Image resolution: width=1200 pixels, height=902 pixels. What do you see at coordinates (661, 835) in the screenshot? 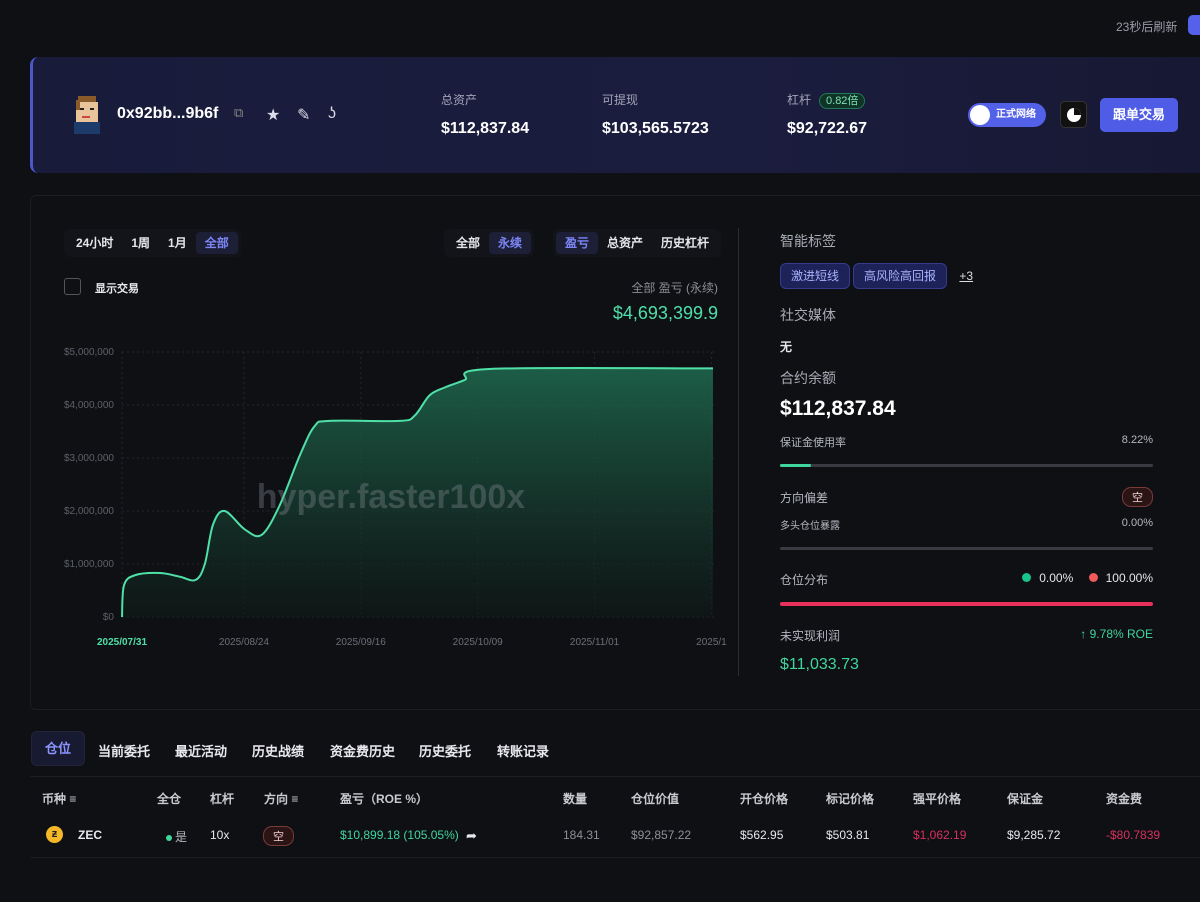
I see `position-value: $92,857.22` at bounding box center [661, 835].